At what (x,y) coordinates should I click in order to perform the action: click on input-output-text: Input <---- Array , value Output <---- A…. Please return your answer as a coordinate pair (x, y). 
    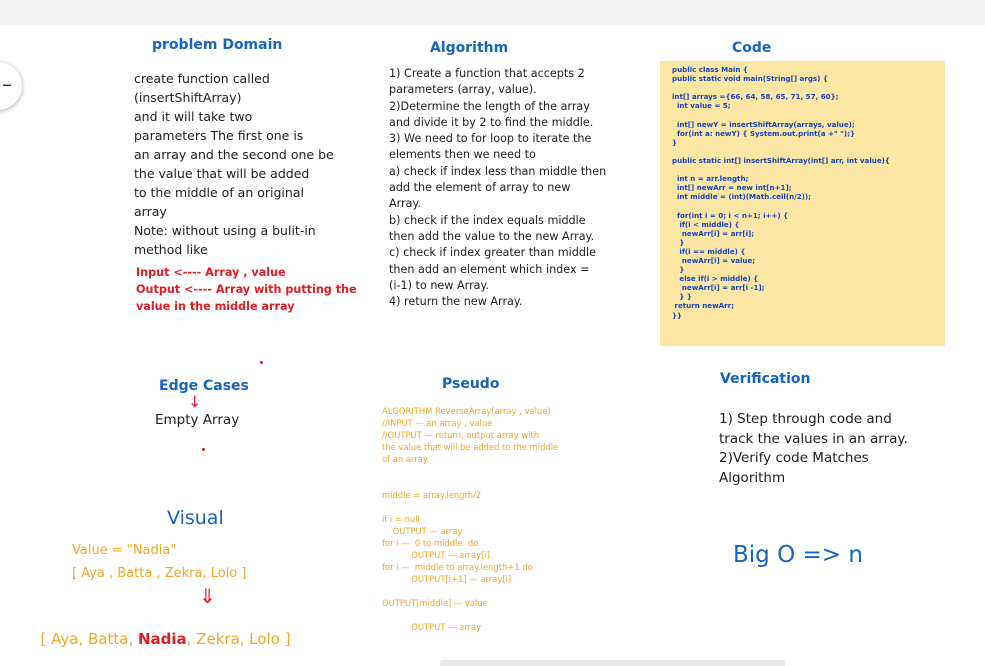
    Looking at the image, I should click on (246, 289).